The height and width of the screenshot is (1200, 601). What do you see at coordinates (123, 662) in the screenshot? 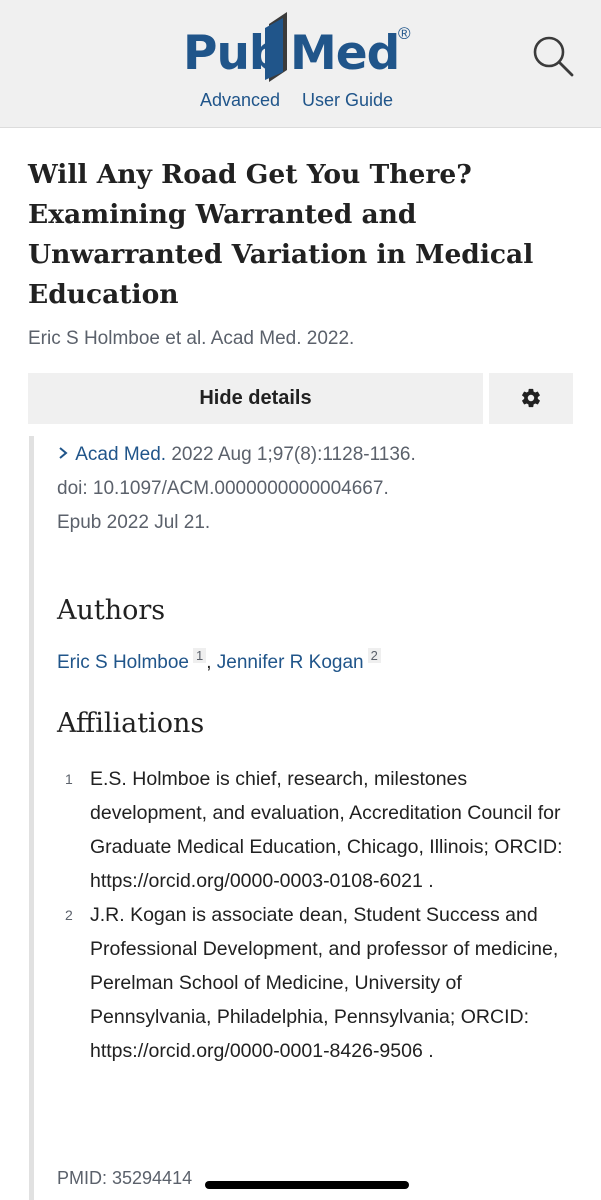
I see `author-link-holmboe: Eric S Holmboe` at bounding box center [123, 662].